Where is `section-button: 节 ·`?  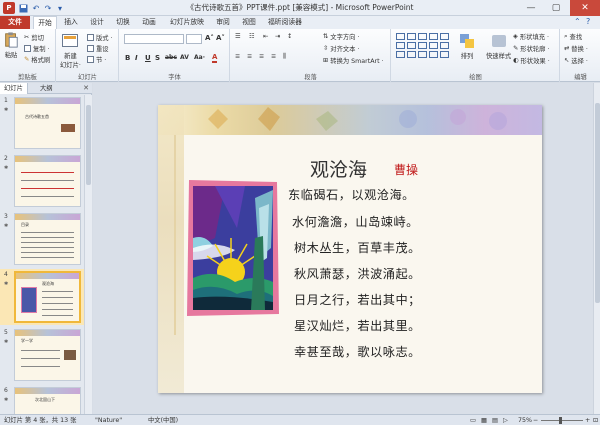 section-button: 节 · is located at coordinates (96, 59).